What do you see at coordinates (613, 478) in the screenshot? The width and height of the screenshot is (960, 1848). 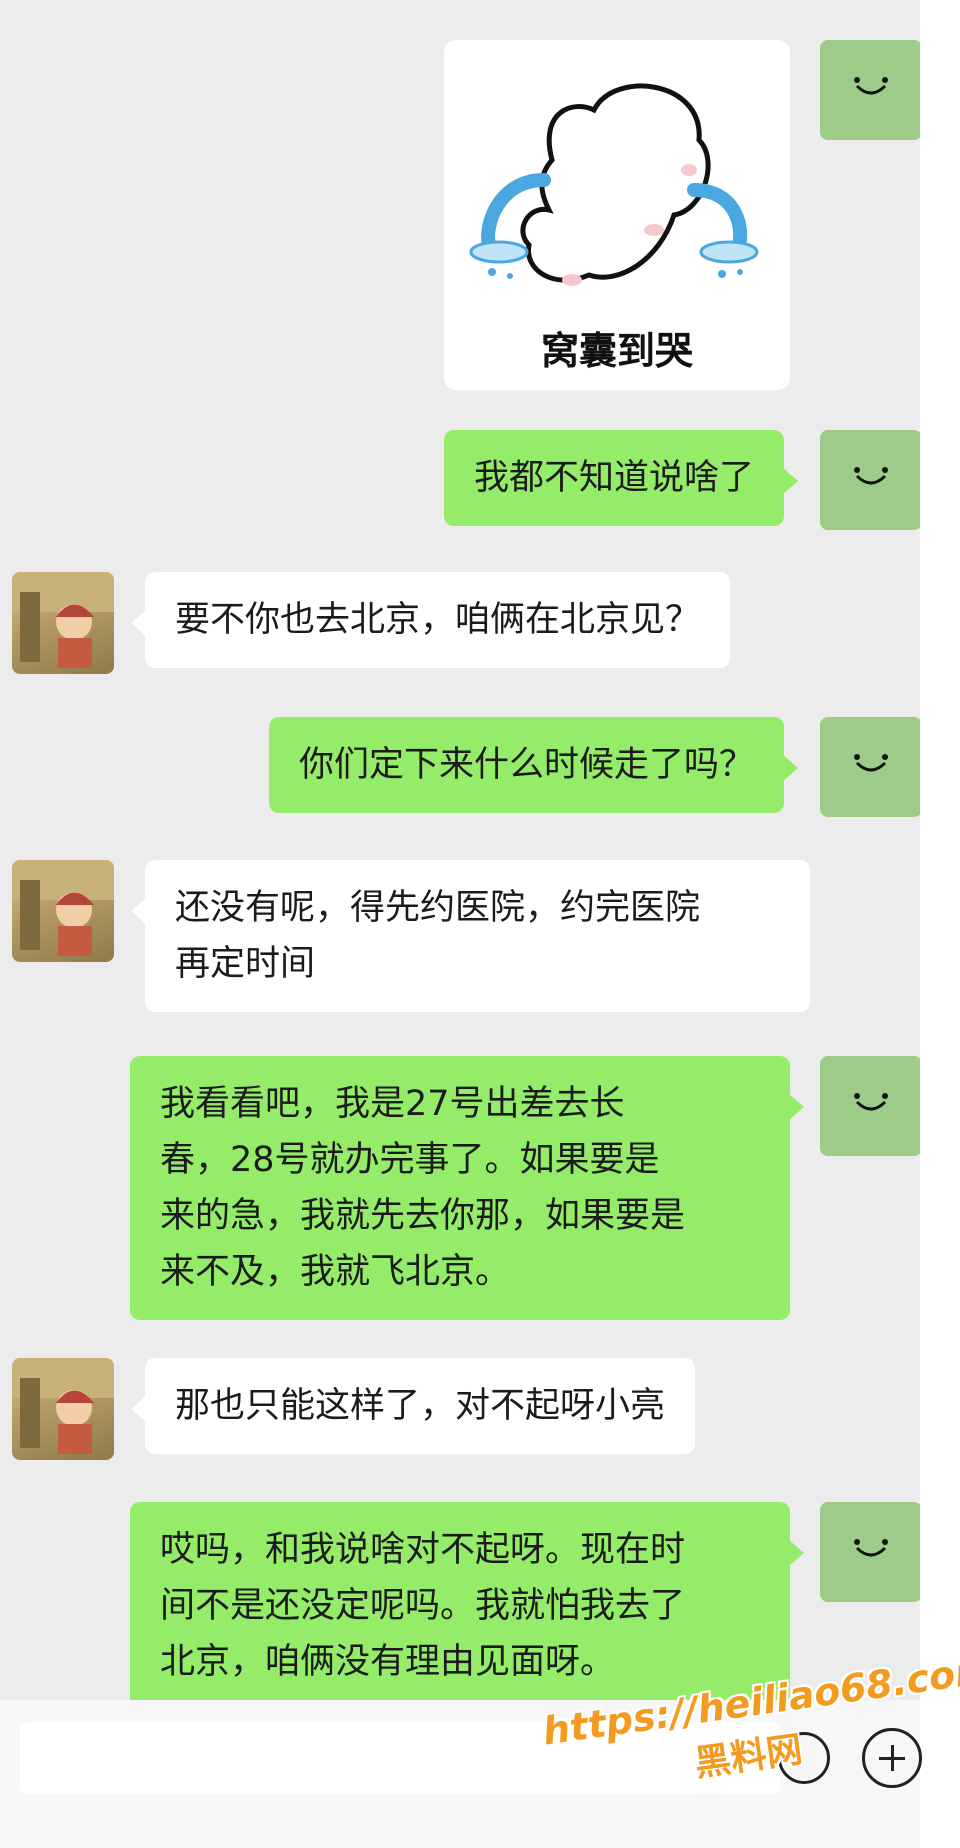 I see `message-text: 我都不知道说啥了` at bounding box center [613, 478].